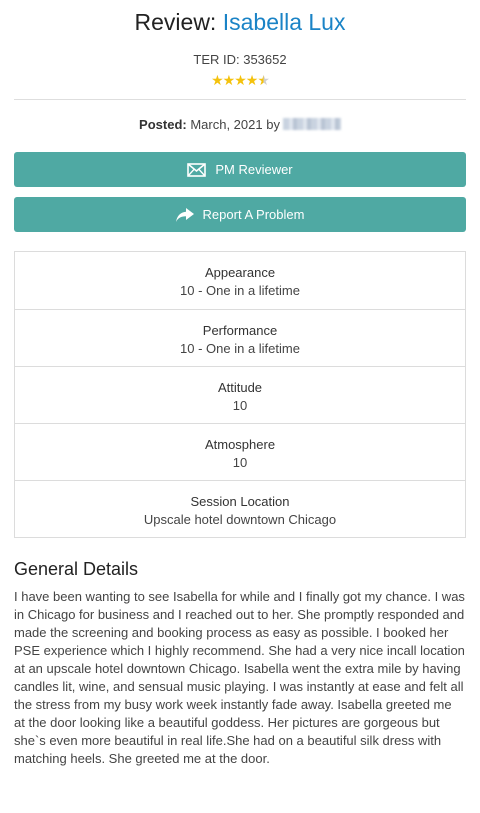 Image resolution: width=480 pixels, height=813 pixels. Describe the element at coordinates (311, 124) in the screenshot. I see `reviewer-name-redacted` at that location.